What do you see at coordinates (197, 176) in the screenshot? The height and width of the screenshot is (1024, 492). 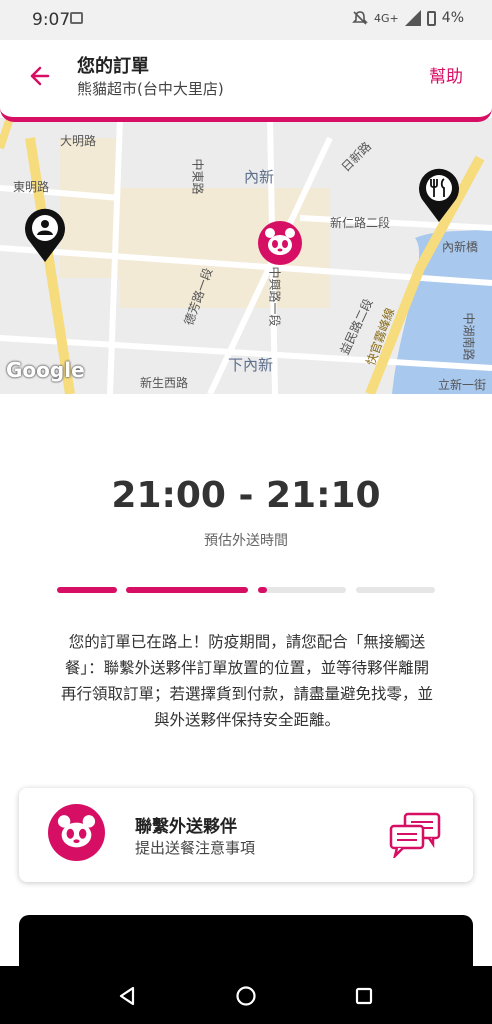 I see `map-label: 中東路` at bounding box center [197, 176].